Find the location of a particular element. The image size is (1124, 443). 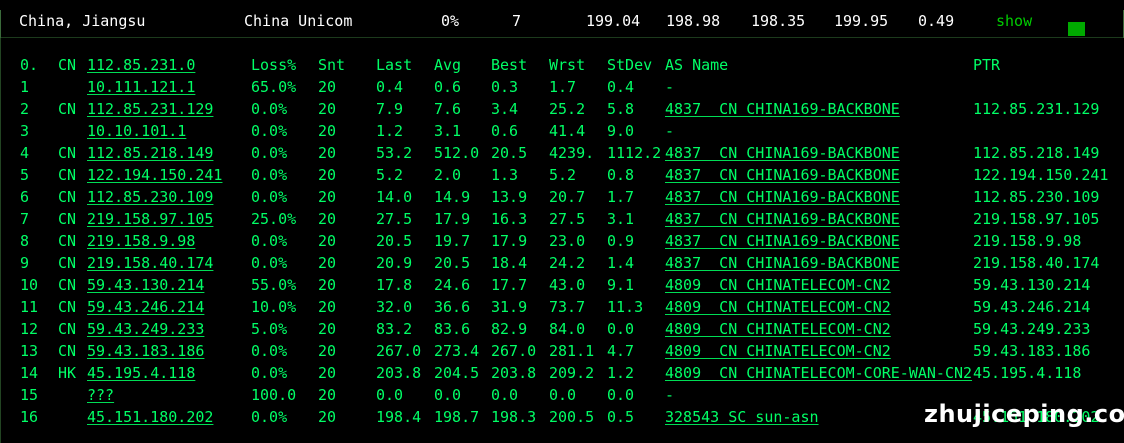

host-link: 112.85.230.109 is located at coordinates (150, 197).